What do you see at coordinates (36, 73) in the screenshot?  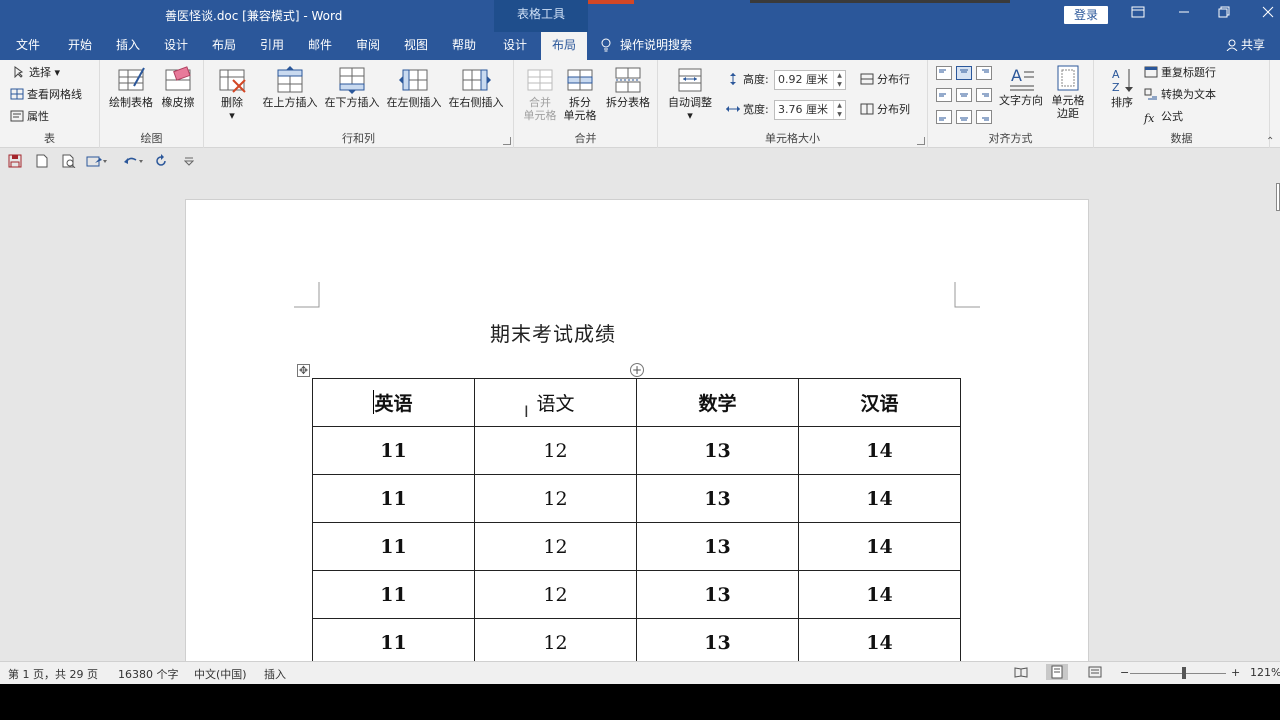 I see `select-button: 选择 ▾` at bounding box center [36, 73].